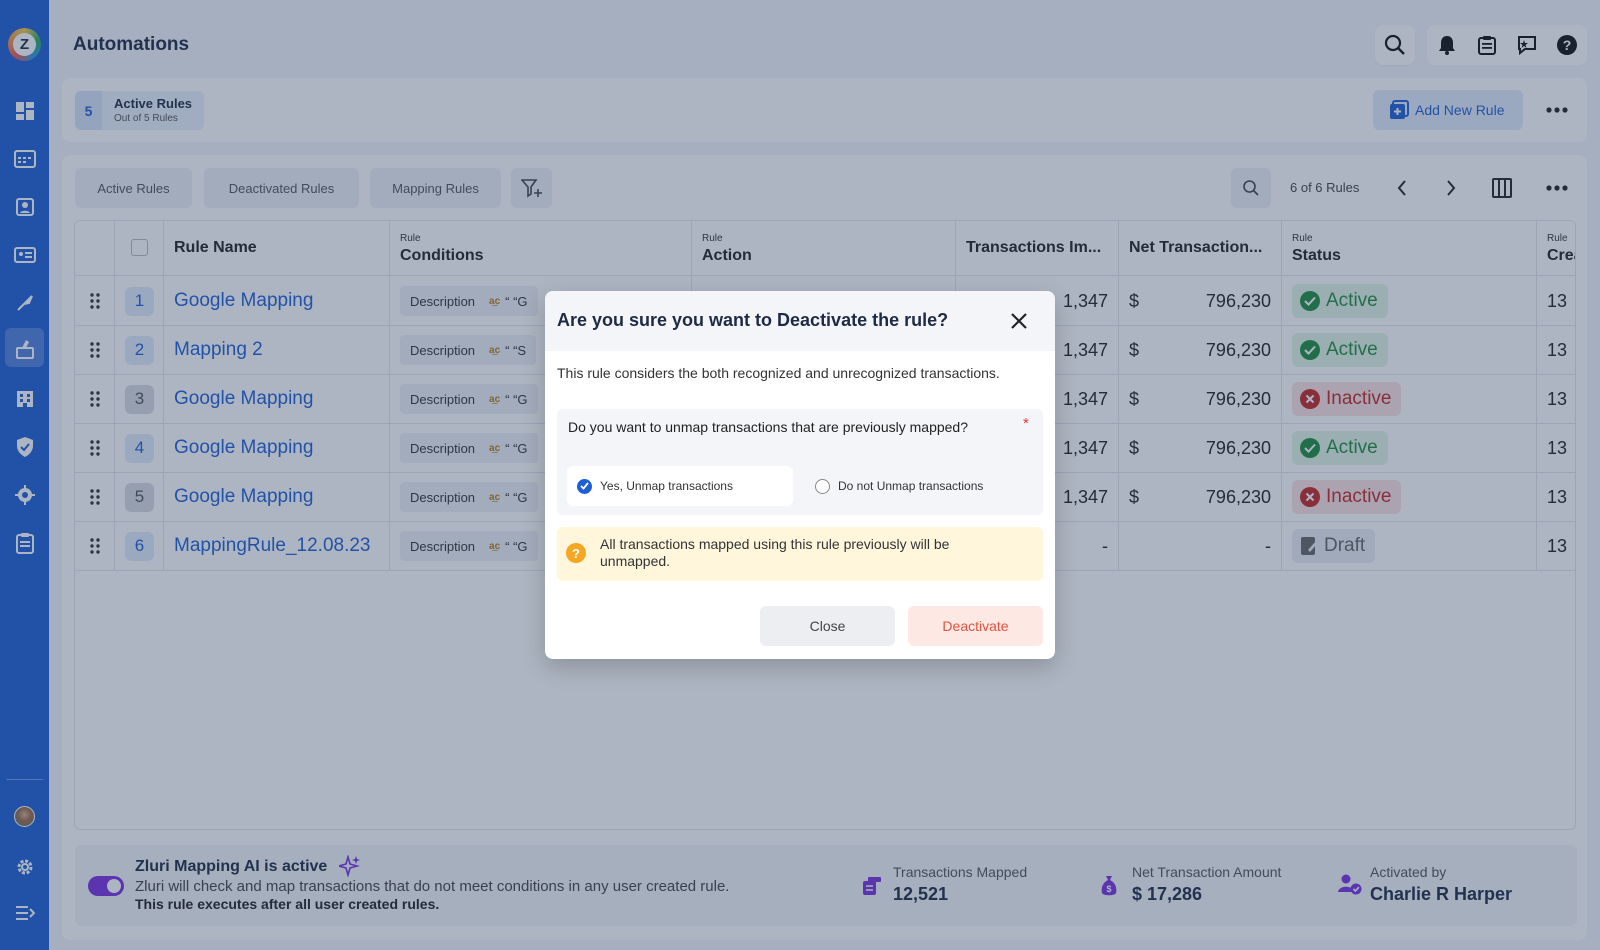 The width and height of the screenshot is (1600, 950). Describe the element at coordinates (911, 486) in the screenshot. I see `option-no-label: Do not Unmap transactions` at that location.